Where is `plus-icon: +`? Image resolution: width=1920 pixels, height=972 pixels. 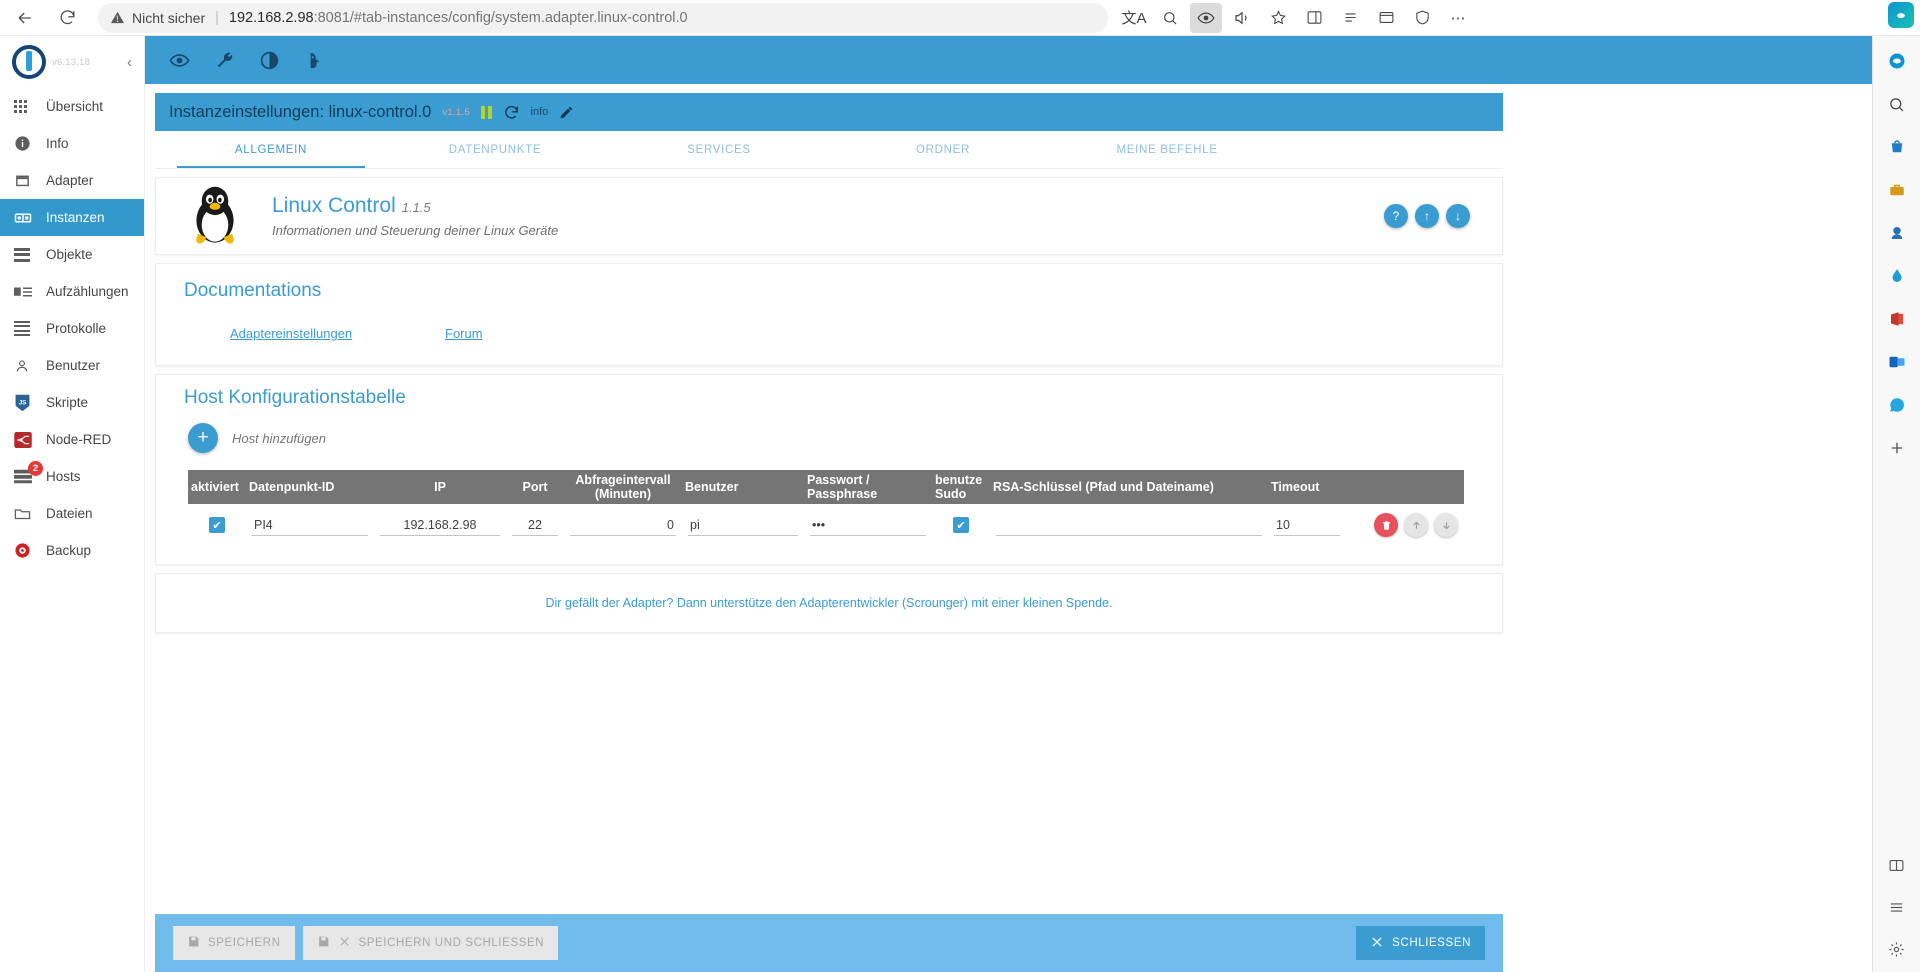
plus-icon: + is located at coordinates (203, 438).